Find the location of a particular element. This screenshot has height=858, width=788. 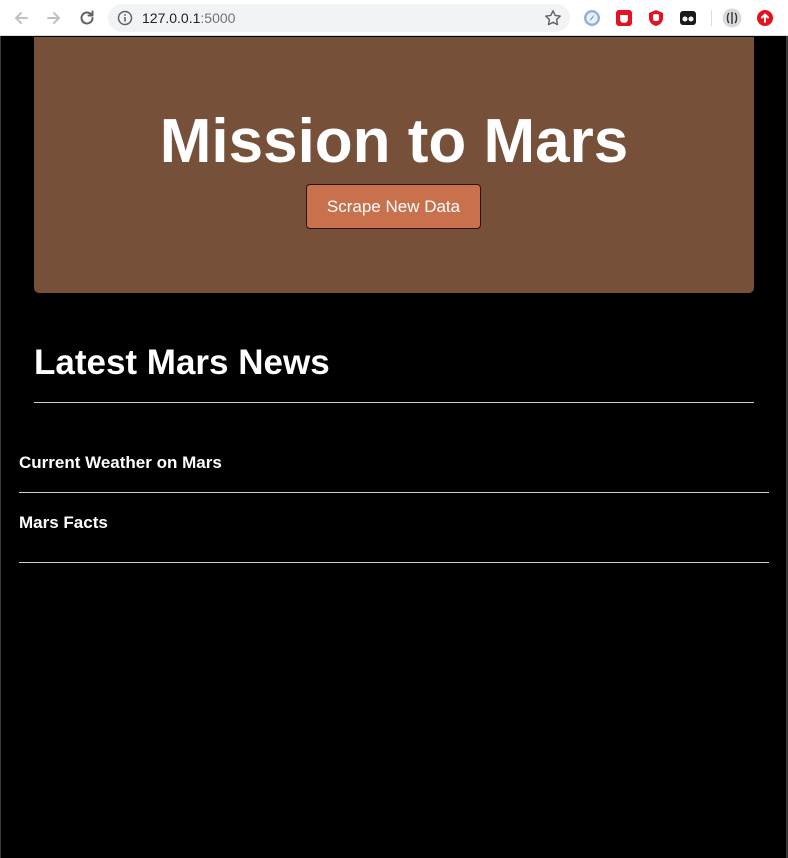

scrape-new-data-button: Scrape New Data is located at coordinates (393, 206).